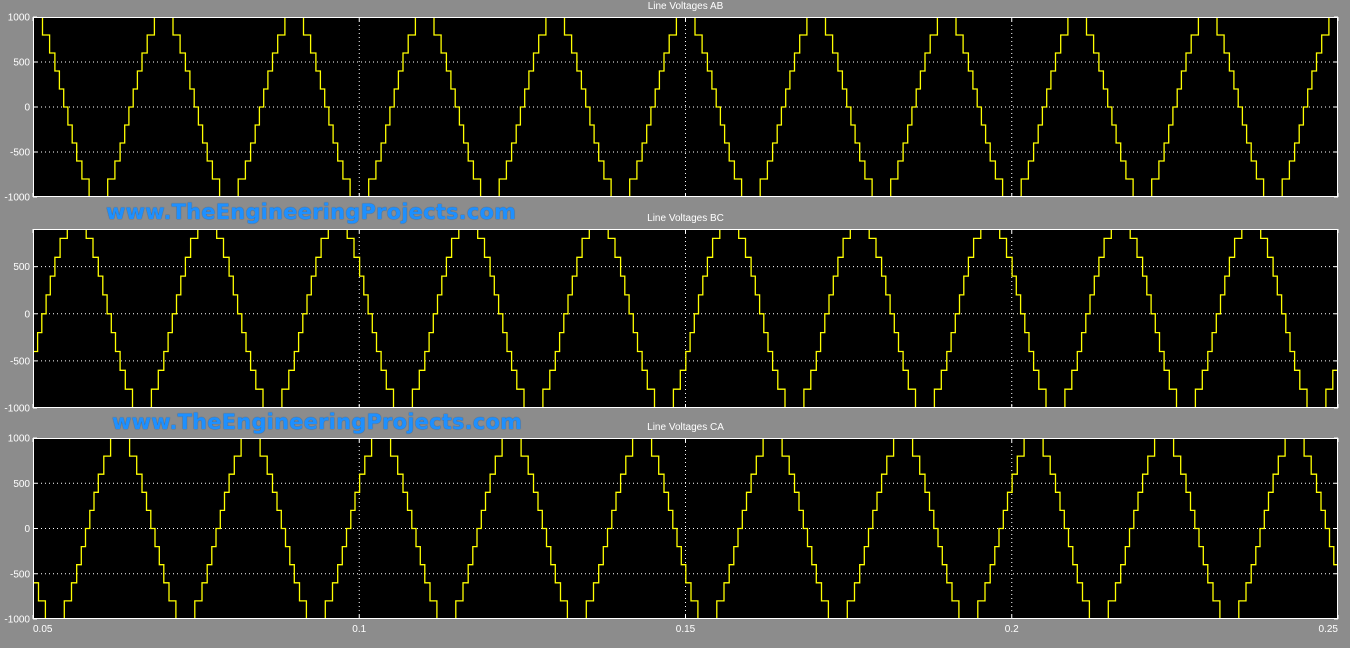  What do you see at coordinates (685, 427) in the screenshot?
I see `panel-title: Line Voltages CA` at bounding box center [685, 427].